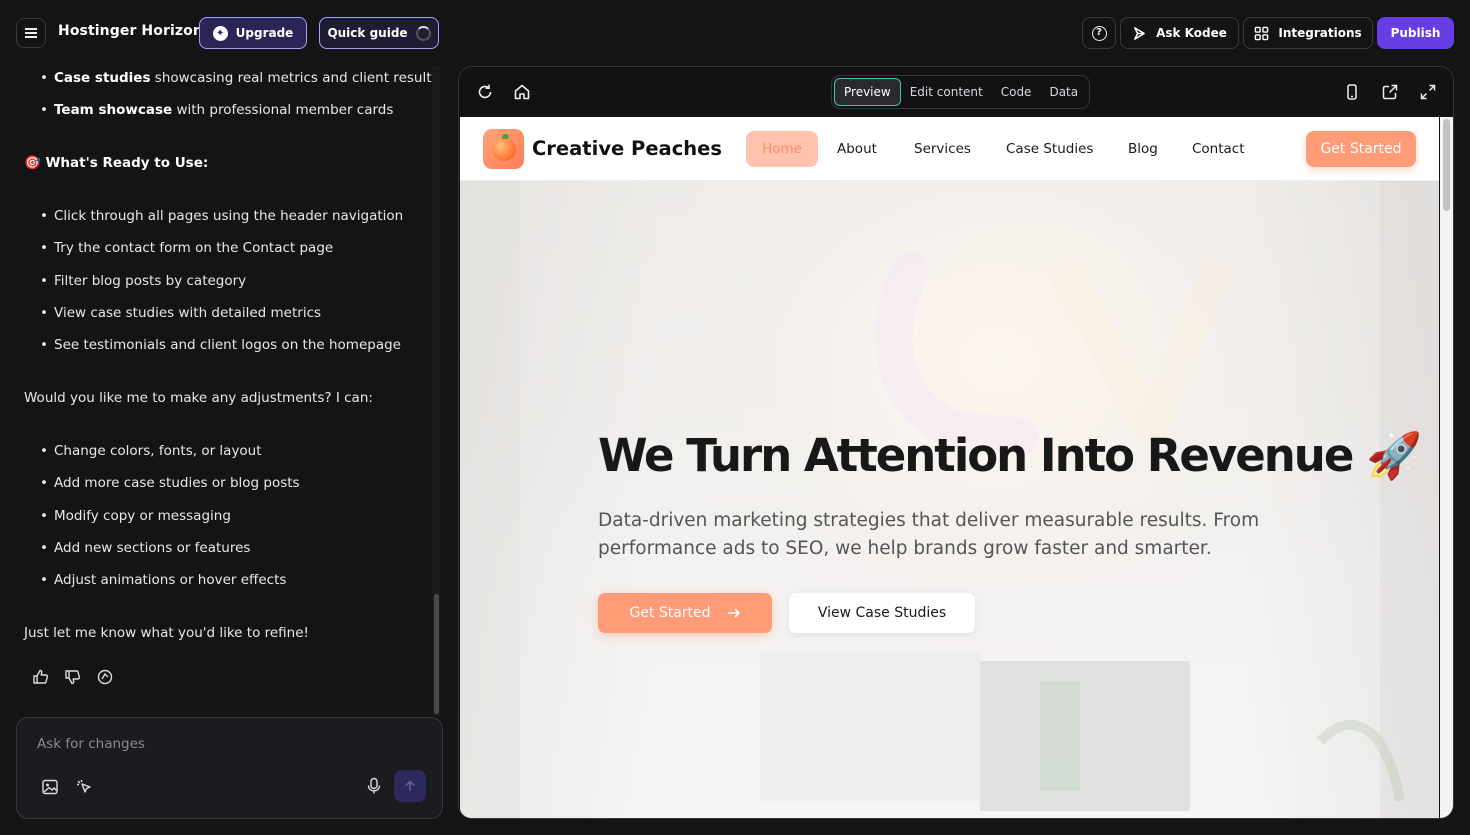  I want to click on image-upload-icon, so click(50, 787).